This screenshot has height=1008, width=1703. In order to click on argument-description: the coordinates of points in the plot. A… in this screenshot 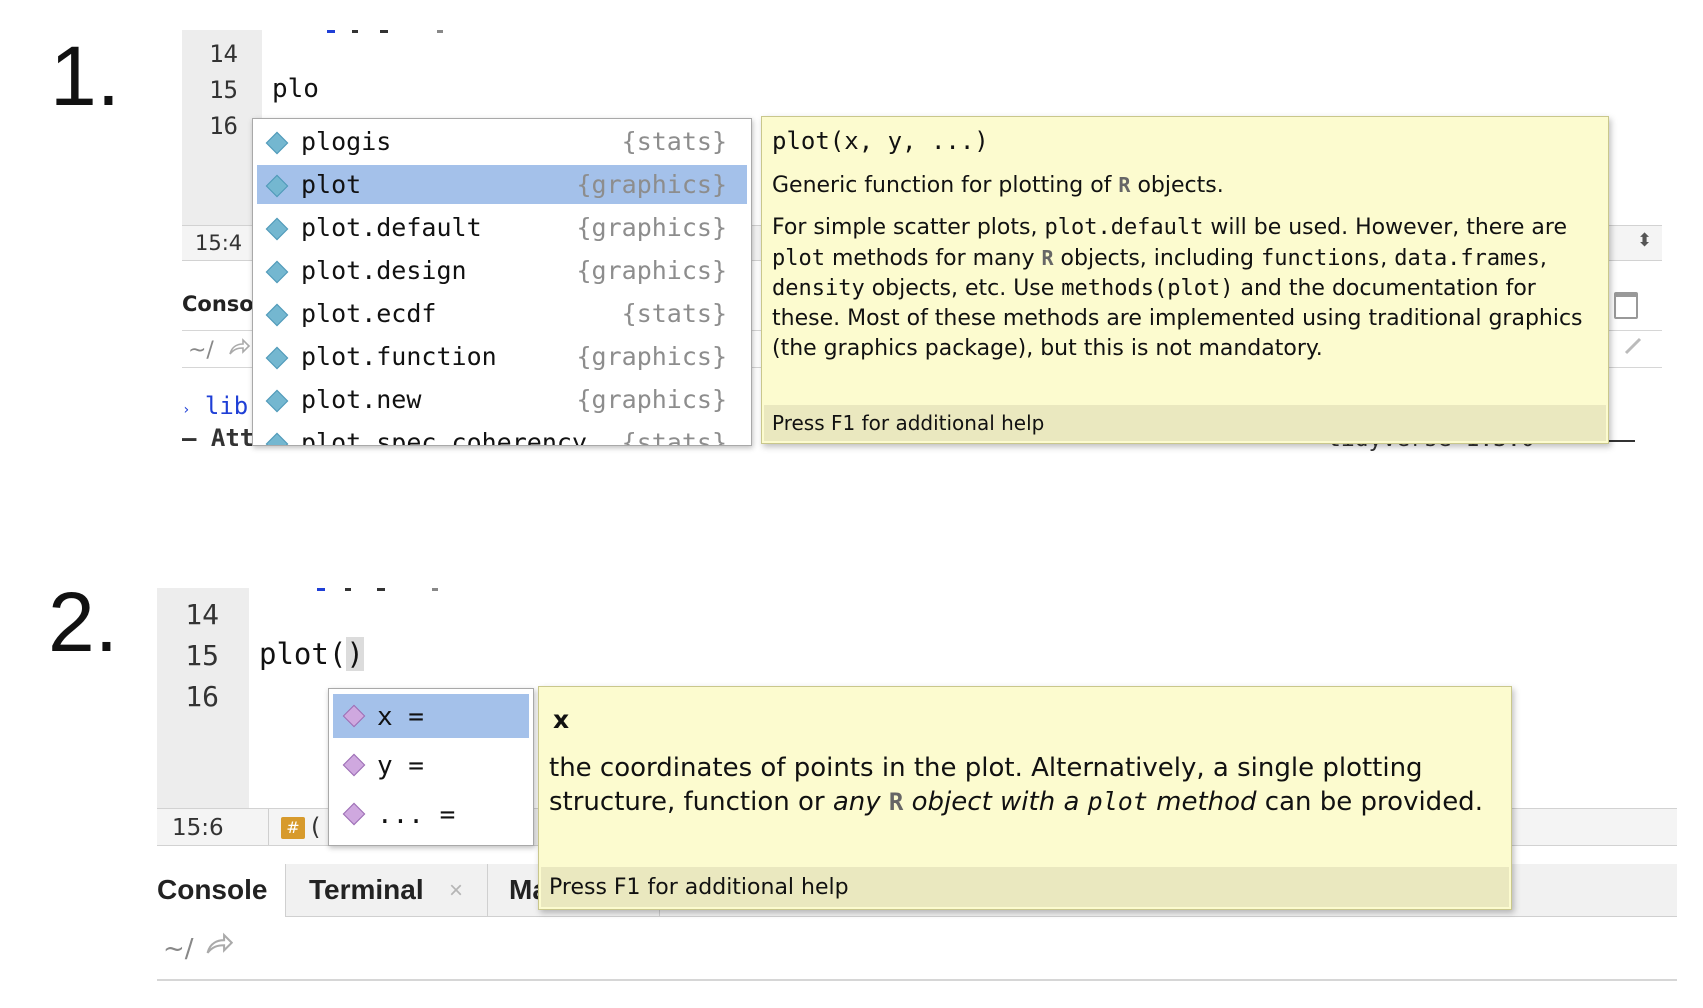, I will do `click(1024, 785)`.